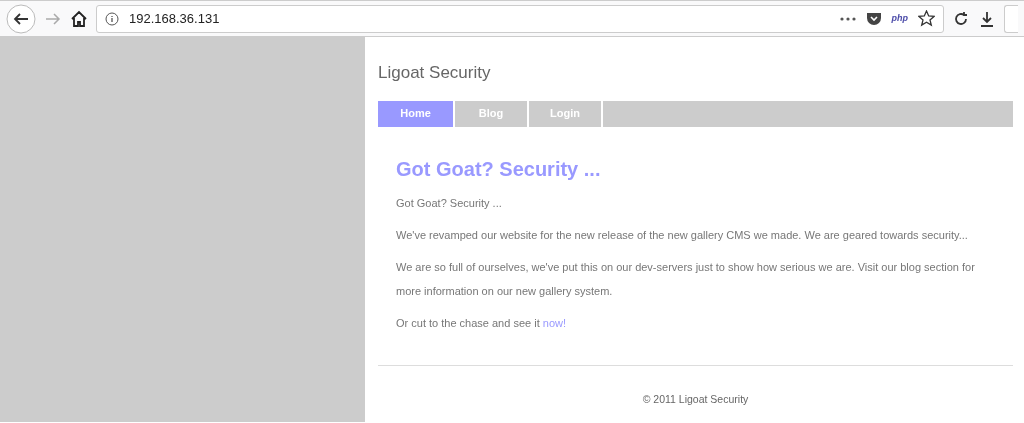 The image size is (1024, 423). I want to click on extension-label: php, so click(899, 18).